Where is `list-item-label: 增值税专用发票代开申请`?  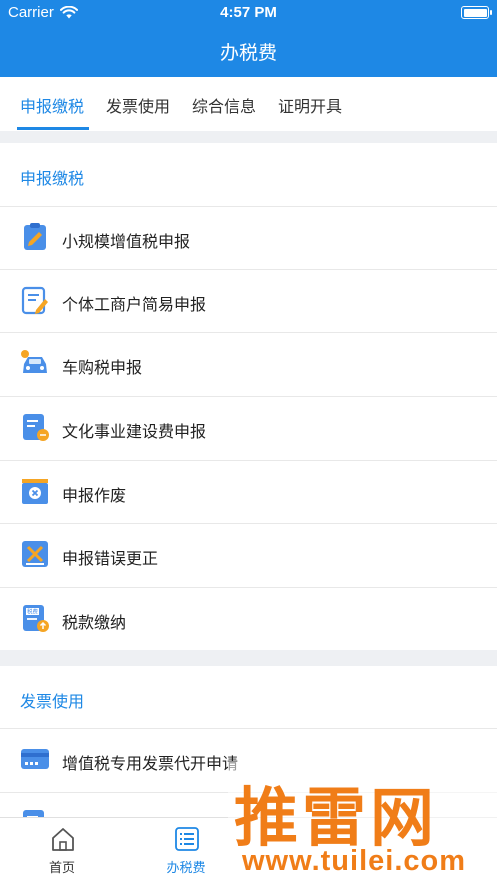 list-item-label: 增值税专用发票代开申请 is located at coordinates (150, 763).